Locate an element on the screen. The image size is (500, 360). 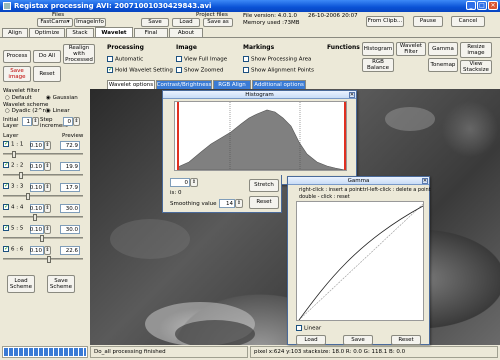
linear-radio: ◉ is located at coordinates (48, 111).